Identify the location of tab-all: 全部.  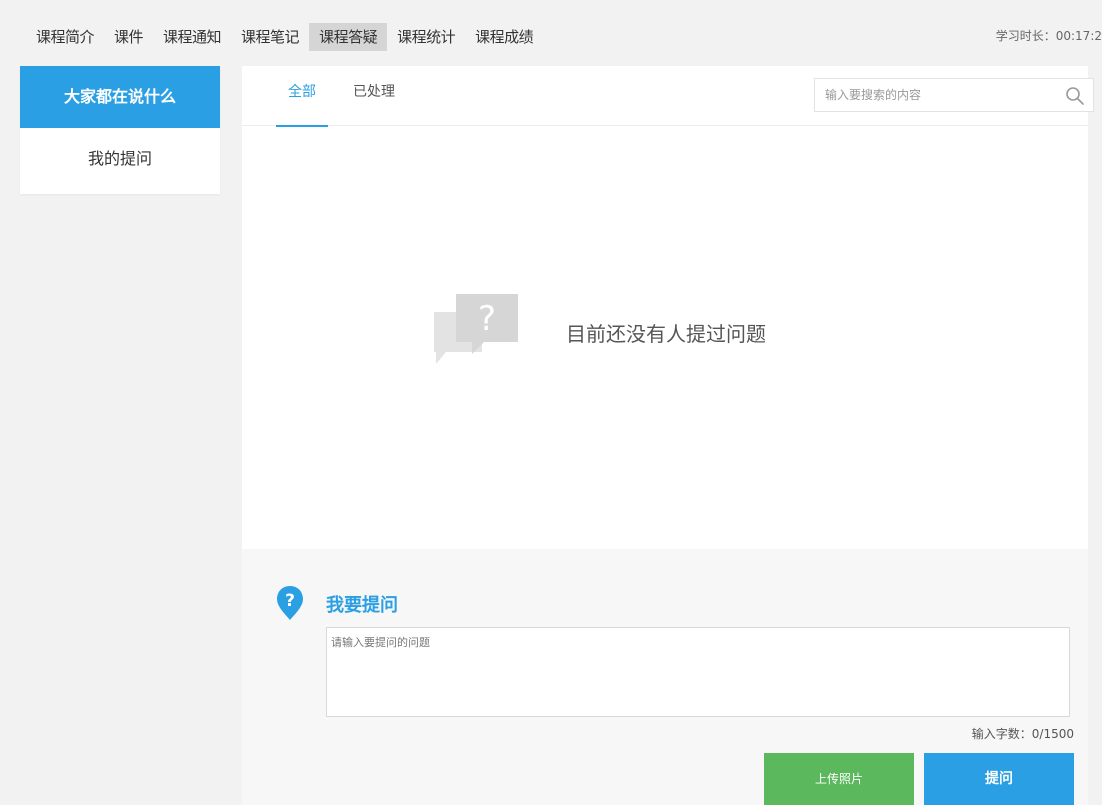
(302, 96).